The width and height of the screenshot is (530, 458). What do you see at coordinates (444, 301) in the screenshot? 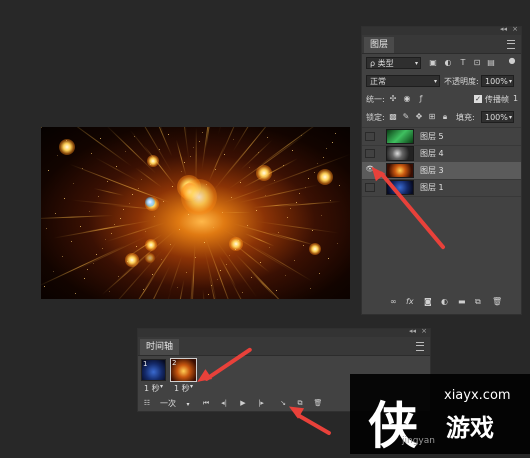
I see `adjustment-icon: ◐` at bounding box center [444, 301].